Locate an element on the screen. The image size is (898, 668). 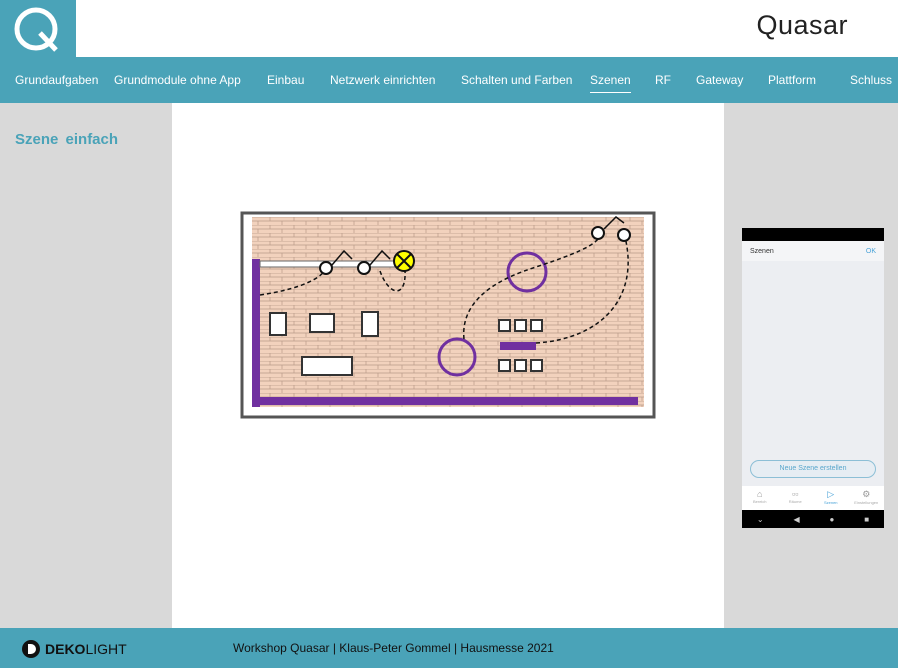
grid-icon: ▫▫ is located at coordinates (795, 494).